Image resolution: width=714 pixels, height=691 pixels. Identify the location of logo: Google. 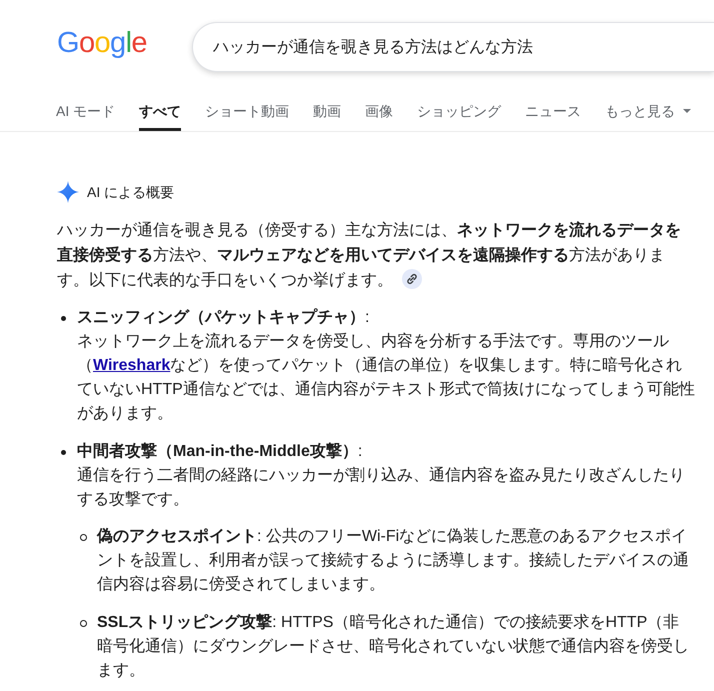
(124, 43).